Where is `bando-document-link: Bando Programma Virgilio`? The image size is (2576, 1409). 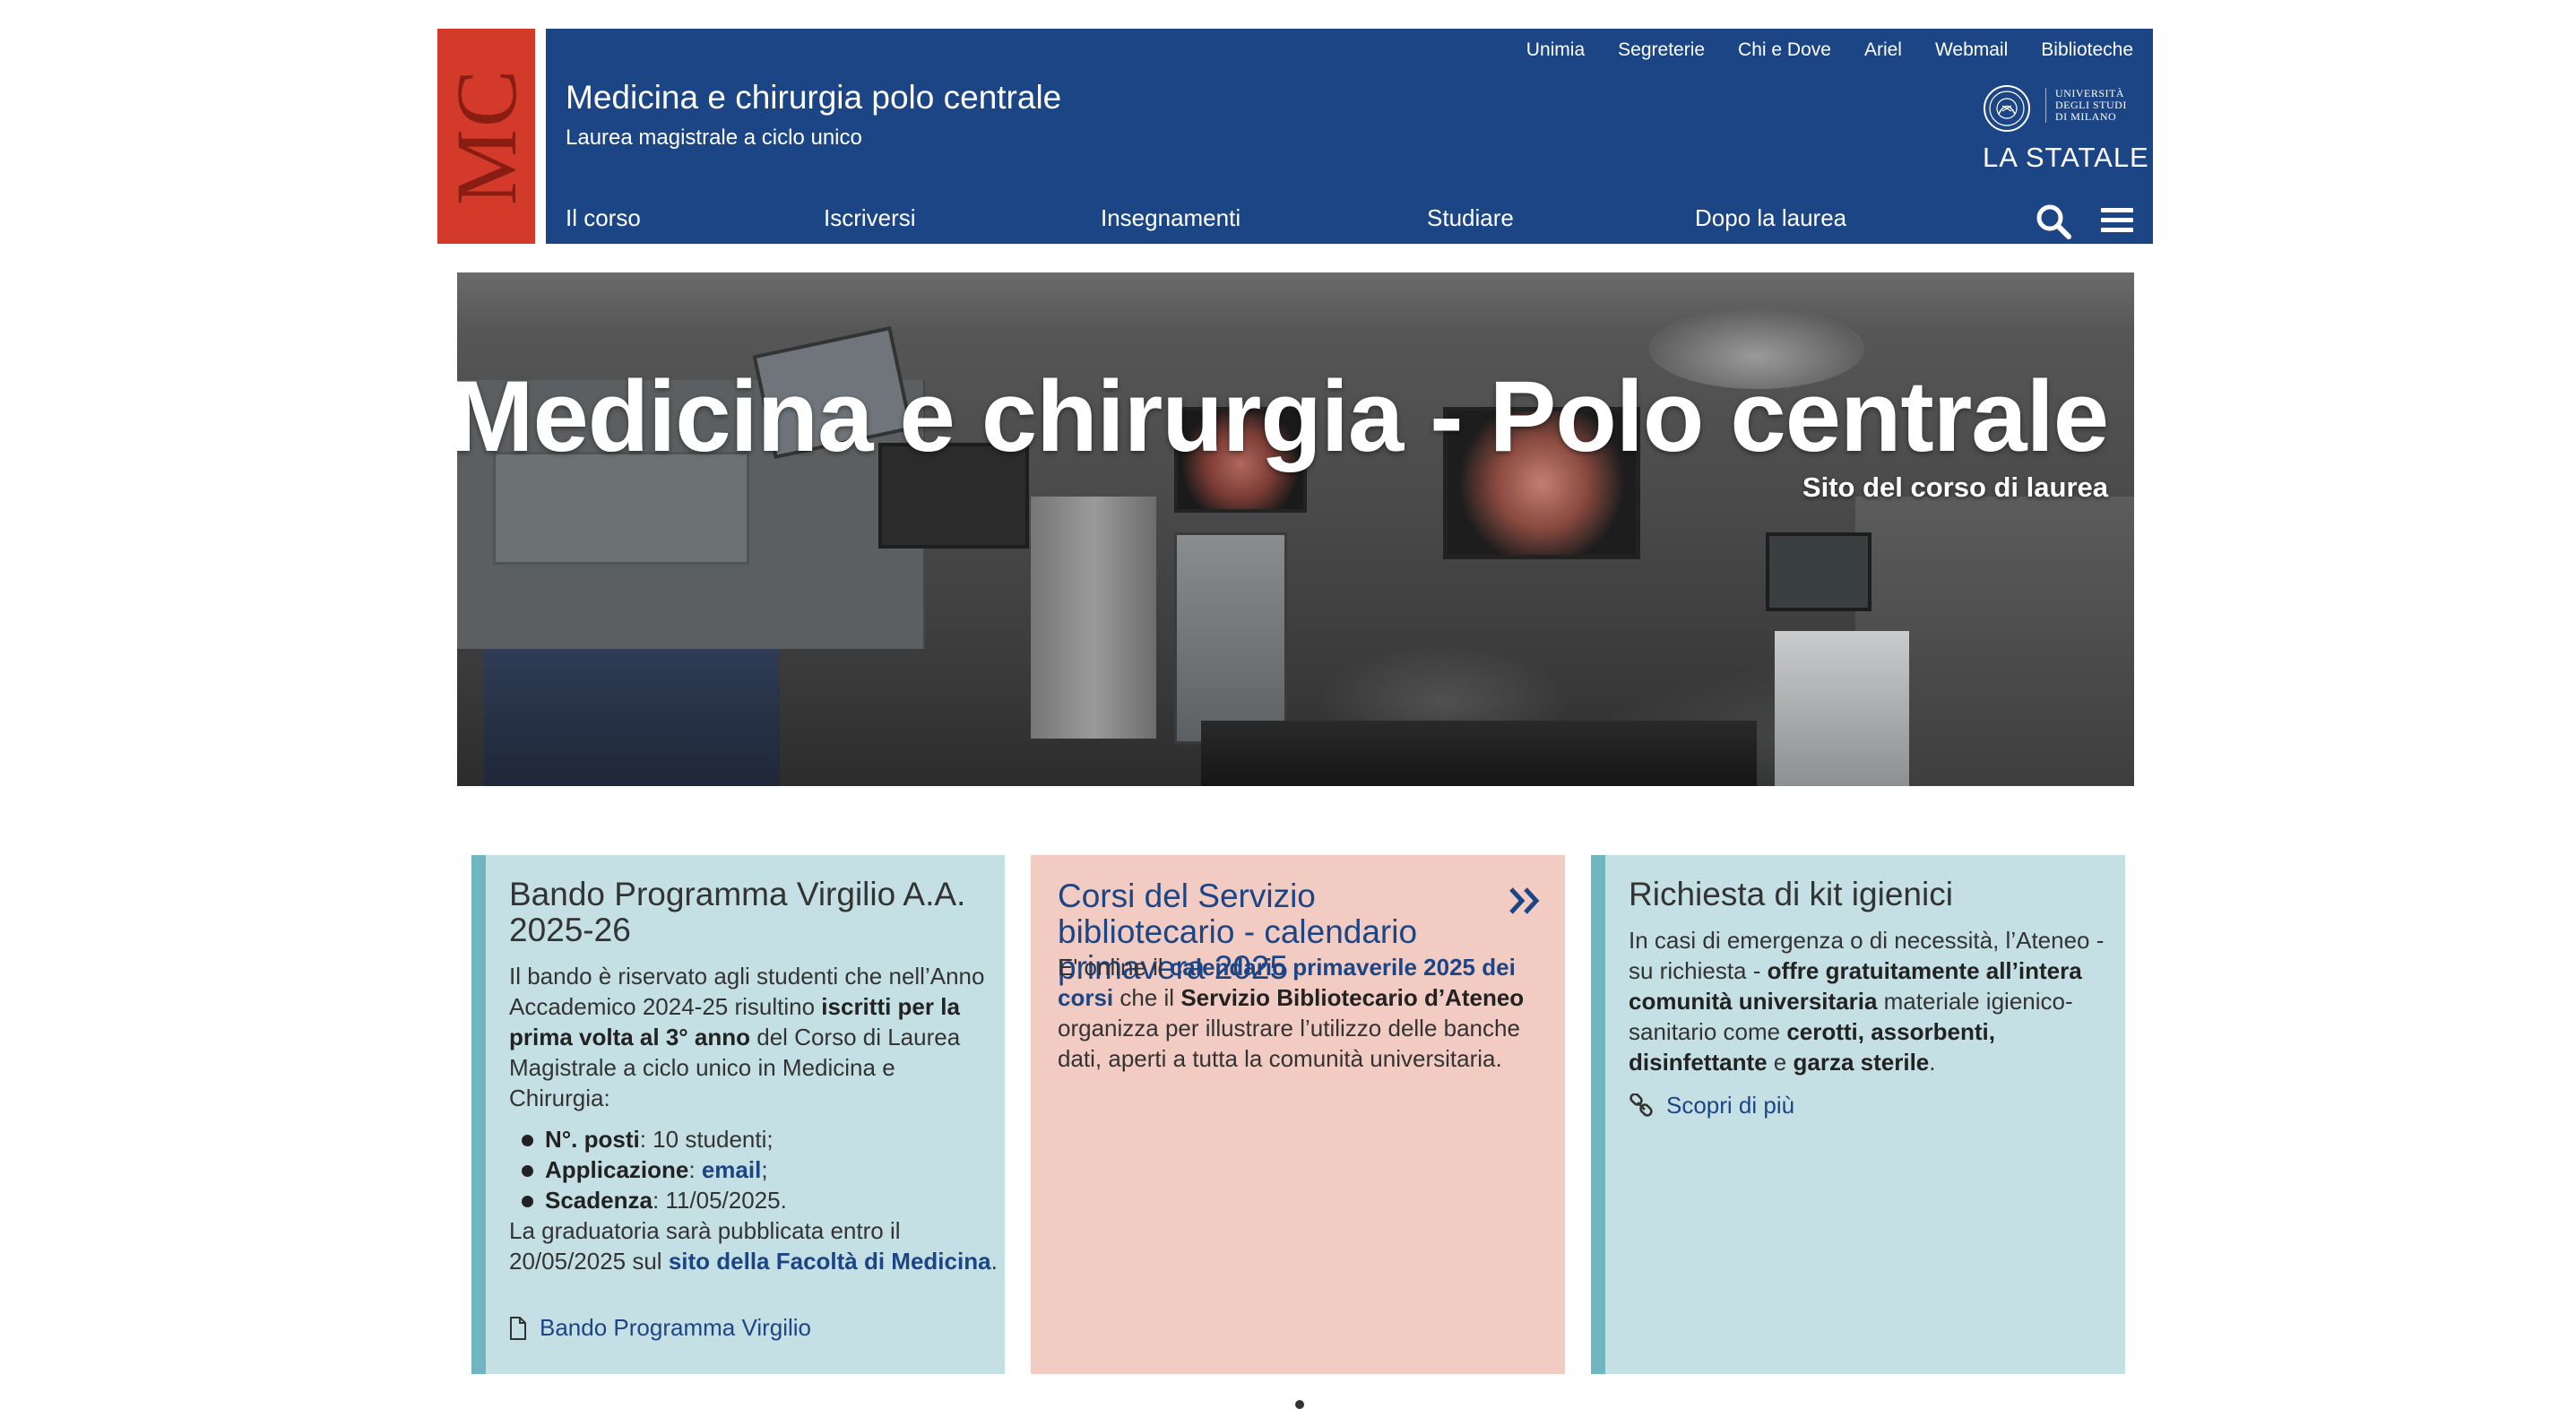
bando-document-link: Bando Programma Virgilio is located at coordinates (660, 1328).